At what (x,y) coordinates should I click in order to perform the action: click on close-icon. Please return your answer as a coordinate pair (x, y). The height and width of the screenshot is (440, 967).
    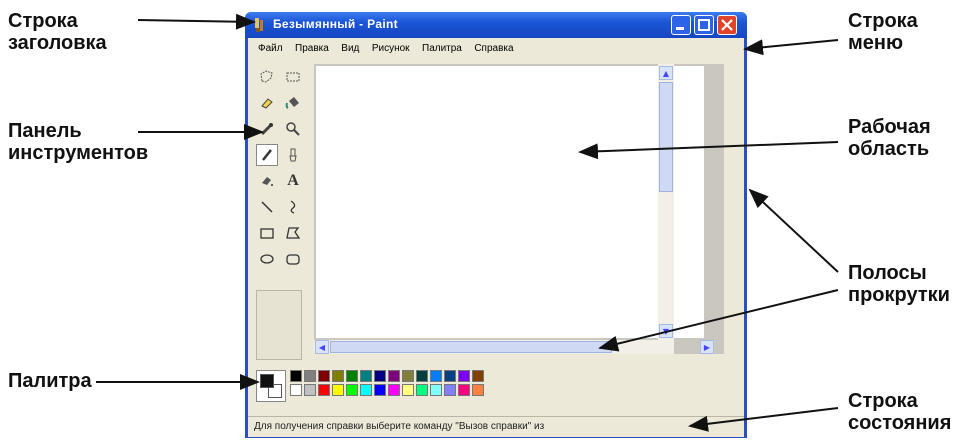
    Looking at the image, I should click on (727, 25).